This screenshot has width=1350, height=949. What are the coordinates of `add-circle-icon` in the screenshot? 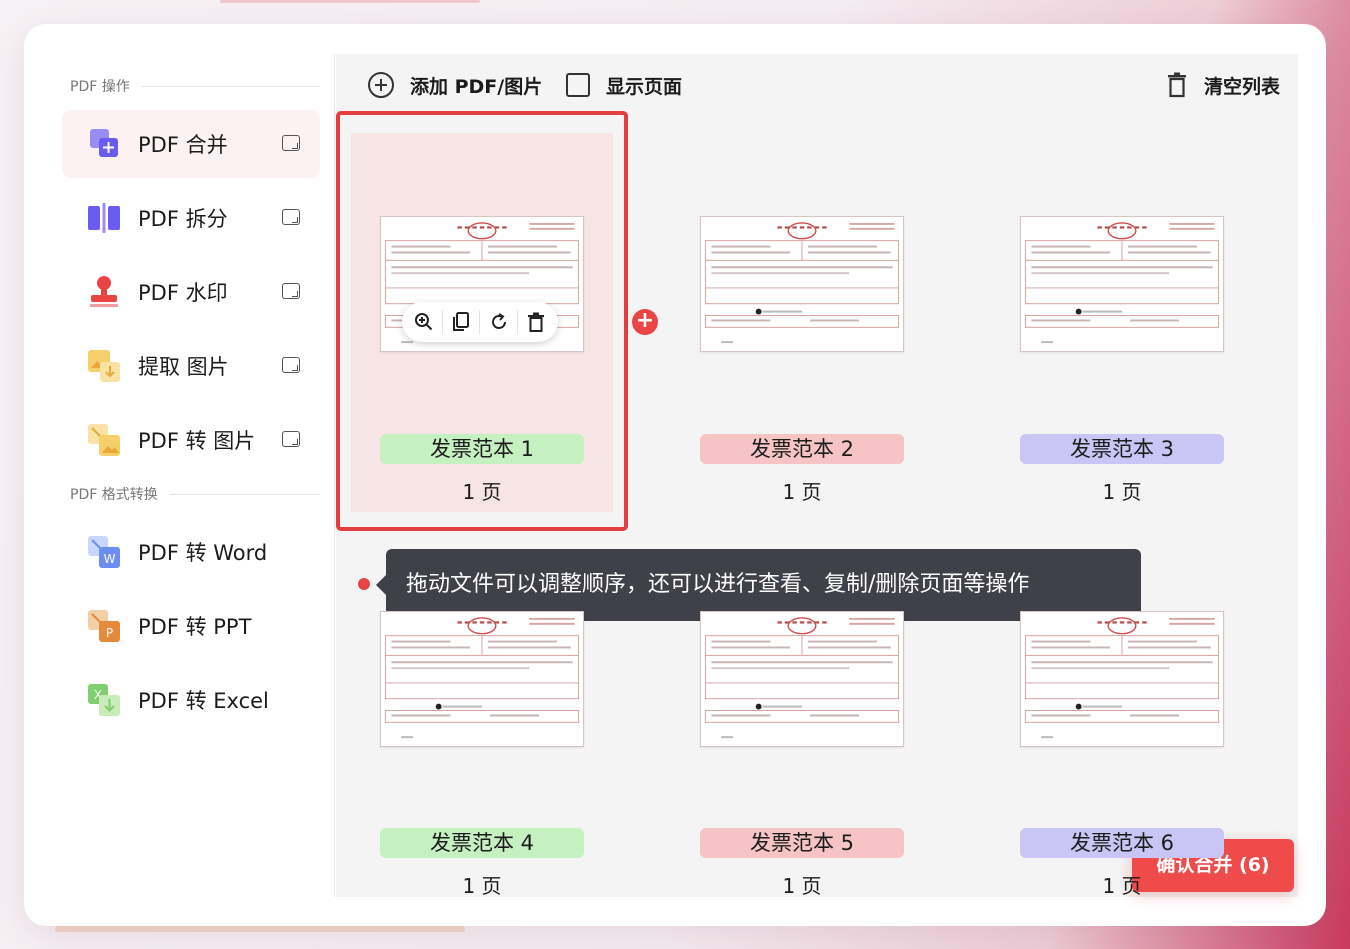 It's located at (381, 85).